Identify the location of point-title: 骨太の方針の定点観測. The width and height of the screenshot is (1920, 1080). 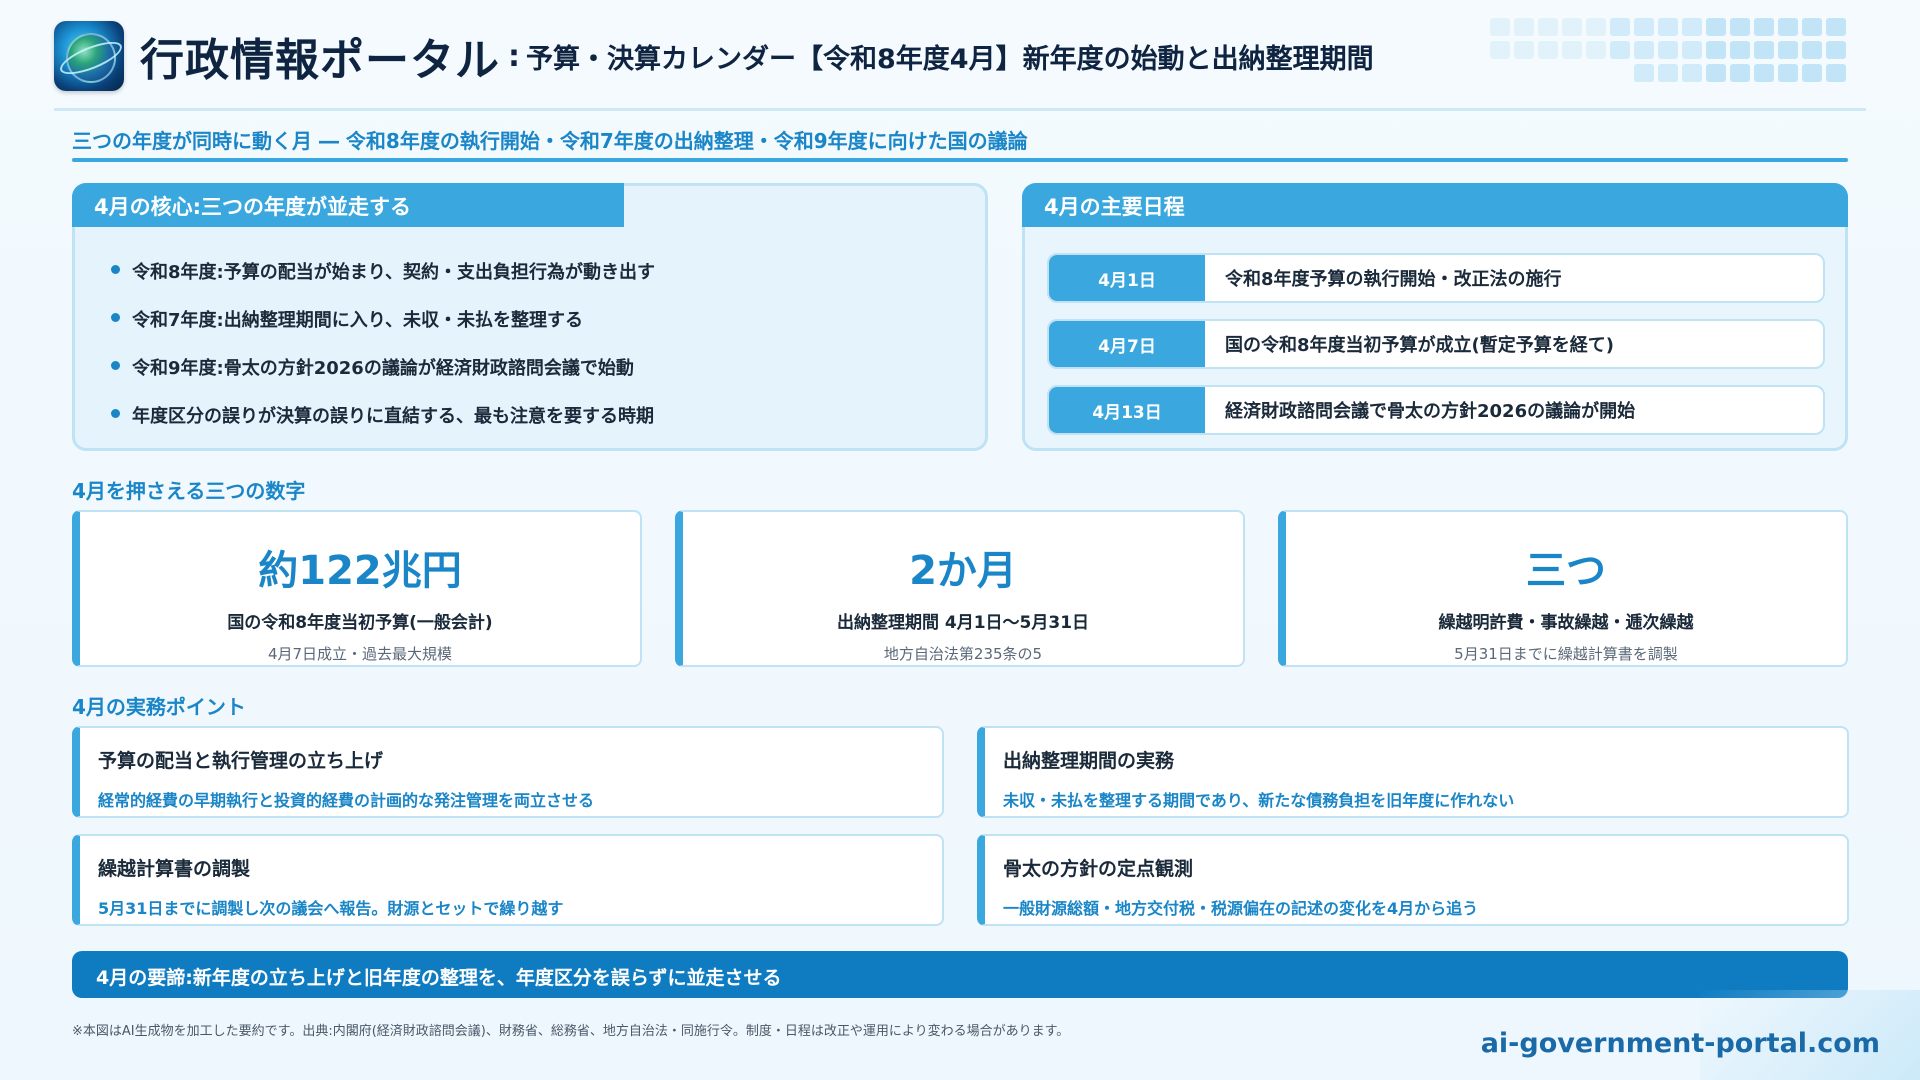
(1098, 869).